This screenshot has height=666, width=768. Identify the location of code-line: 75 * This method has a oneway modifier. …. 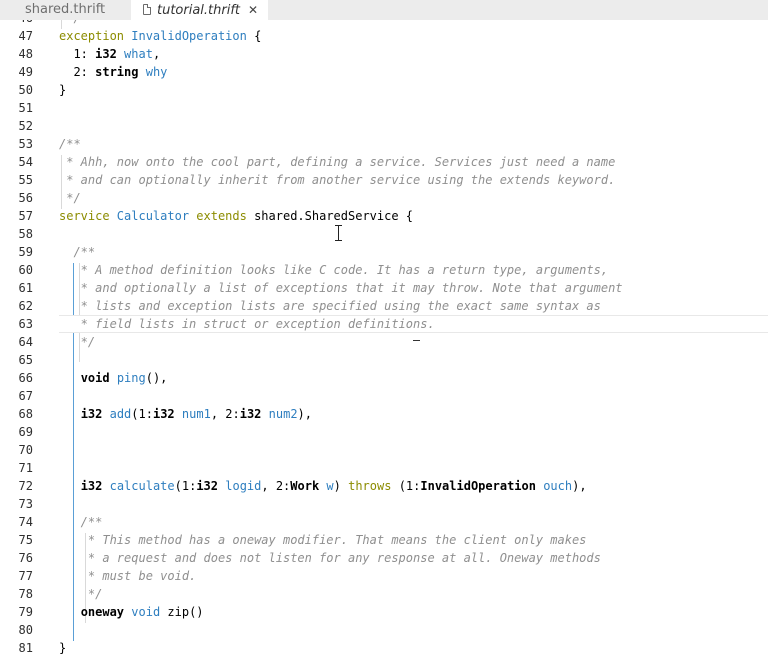
(384, 540).